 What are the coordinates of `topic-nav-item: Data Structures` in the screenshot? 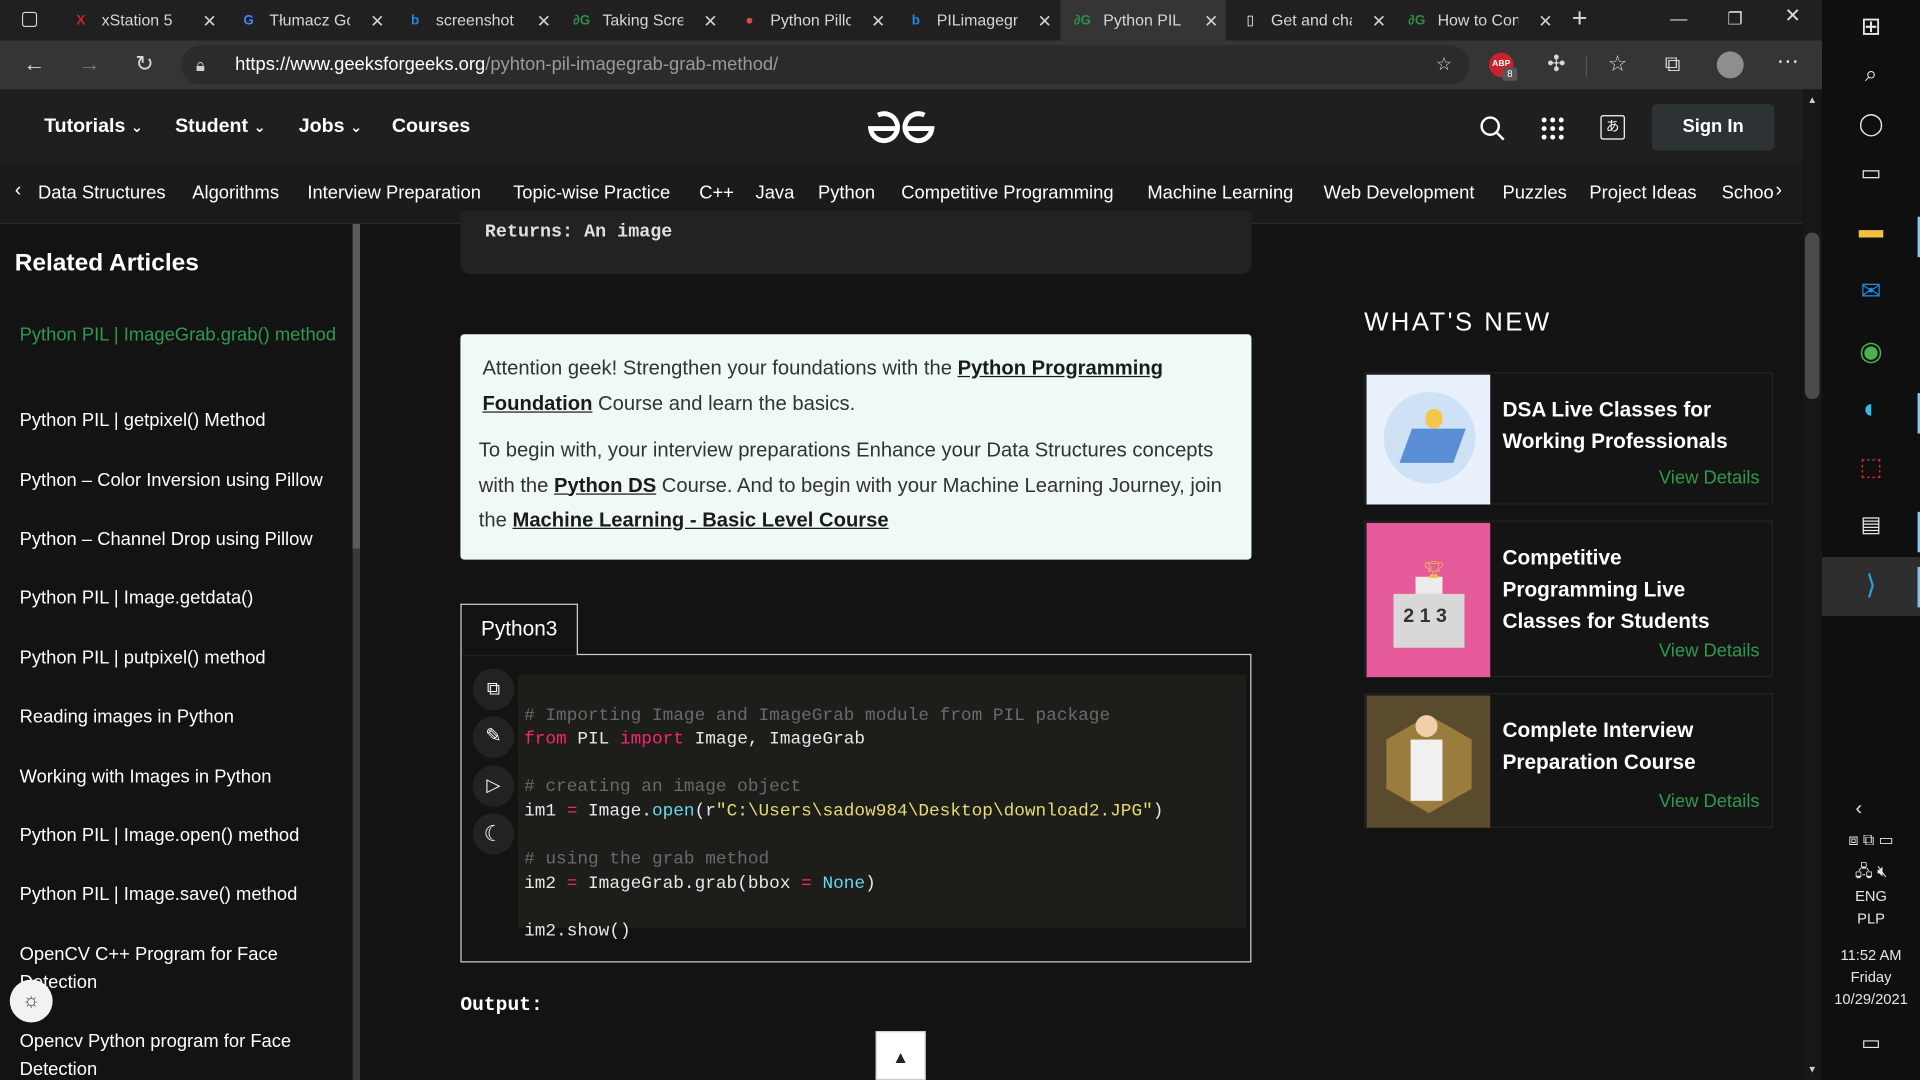 It's located at (102, 192).